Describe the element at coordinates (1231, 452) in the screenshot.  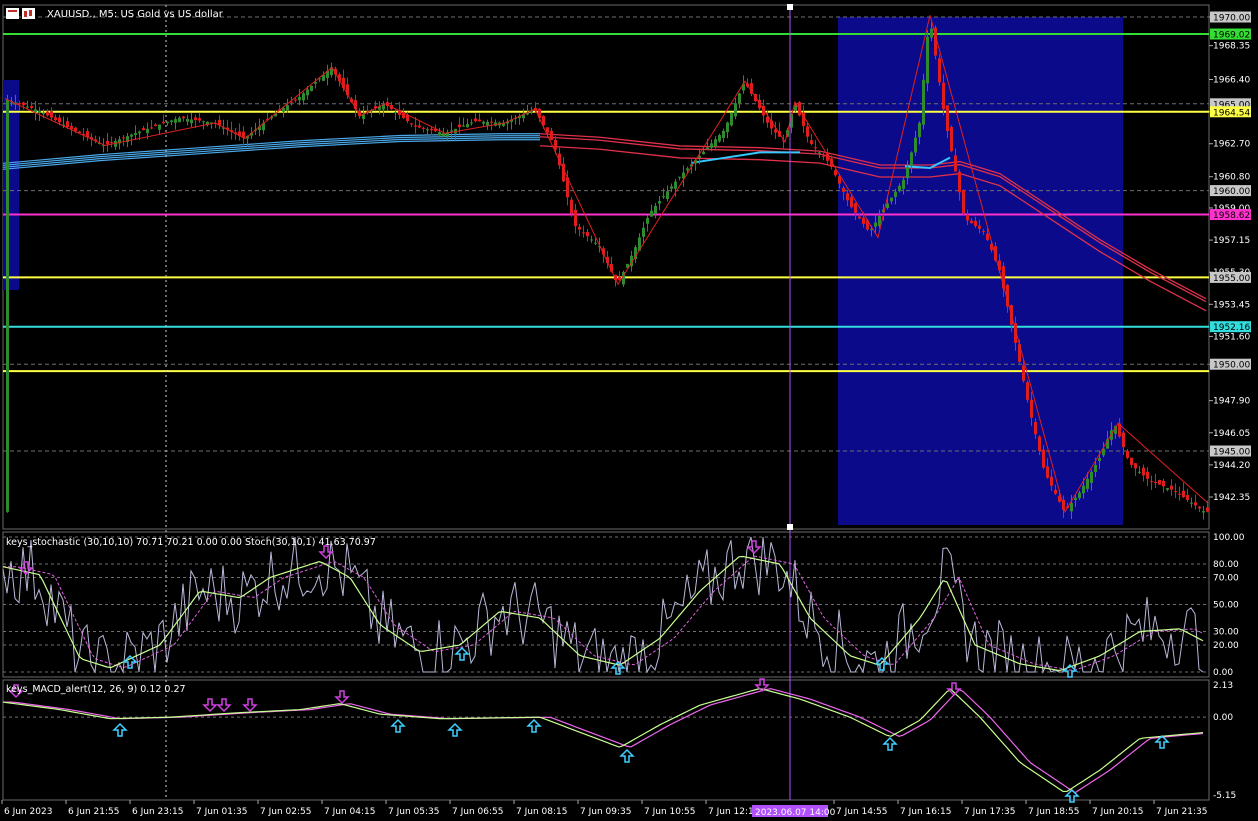
I see `price-level-label: 1945.00` at that location.